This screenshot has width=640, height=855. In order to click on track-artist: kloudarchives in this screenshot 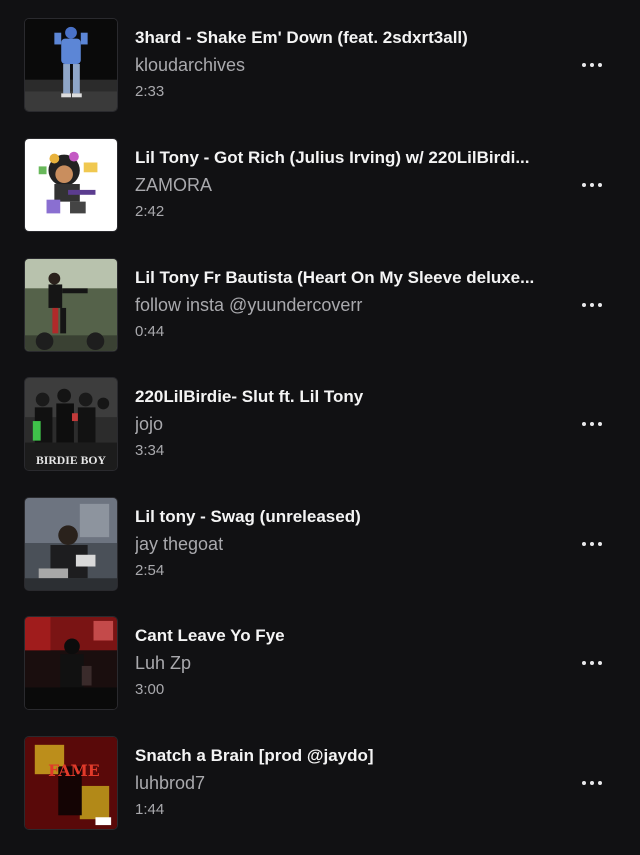, I will do `click(345, 65)`.